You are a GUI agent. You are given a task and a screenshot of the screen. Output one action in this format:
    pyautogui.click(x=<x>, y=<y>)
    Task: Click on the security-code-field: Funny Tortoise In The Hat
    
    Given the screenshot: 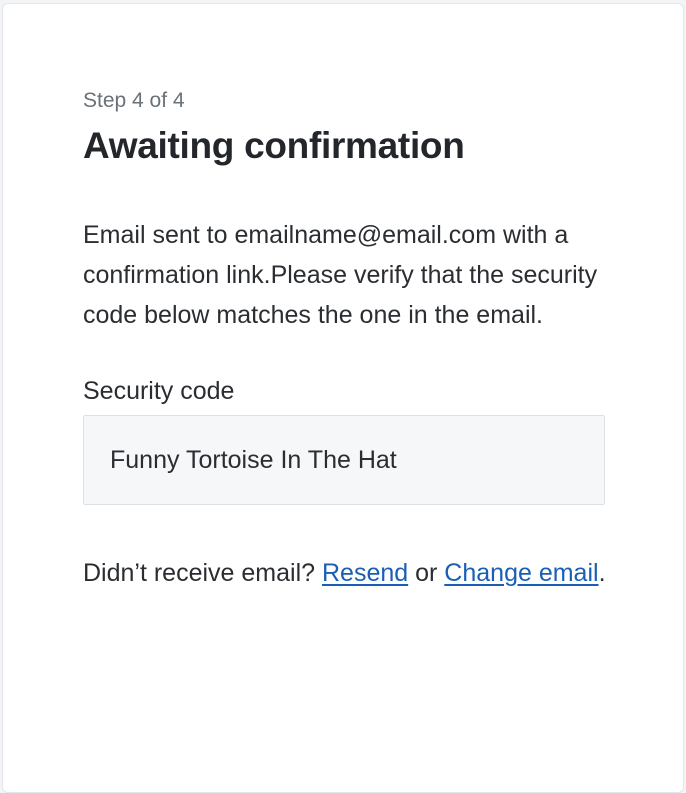 What is the action you would take?
    pyautogui.click(x=344, y=460)
    